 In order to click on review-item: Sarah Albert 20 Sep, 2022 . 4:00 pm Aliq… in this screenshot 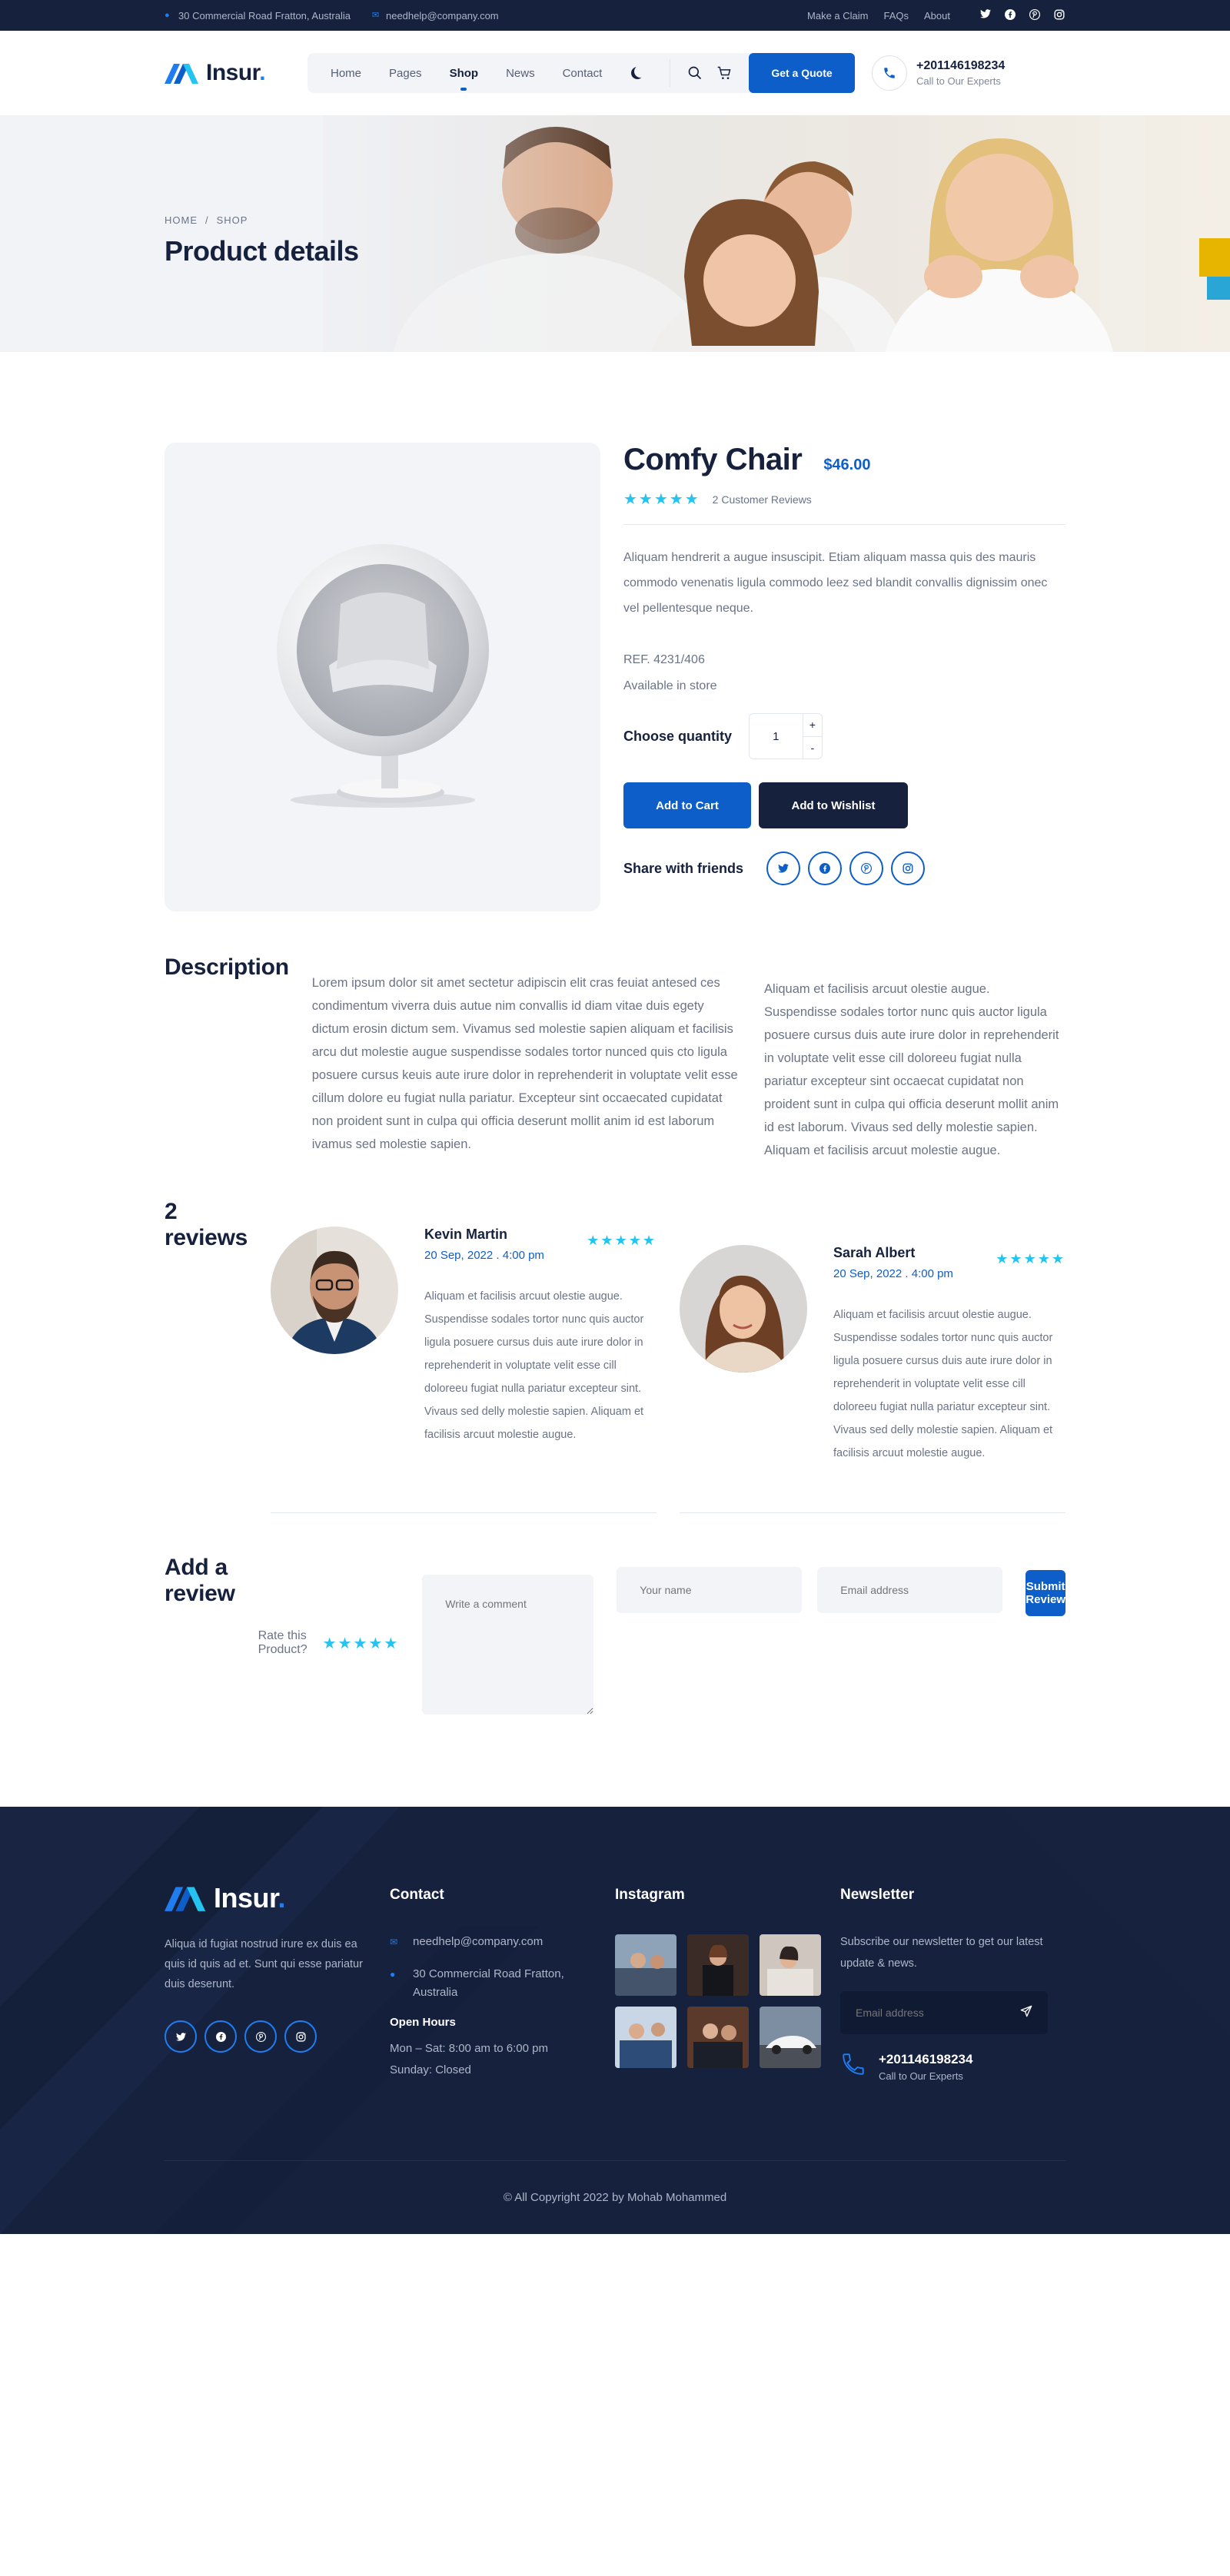, I will do `click(872, 1356)`.